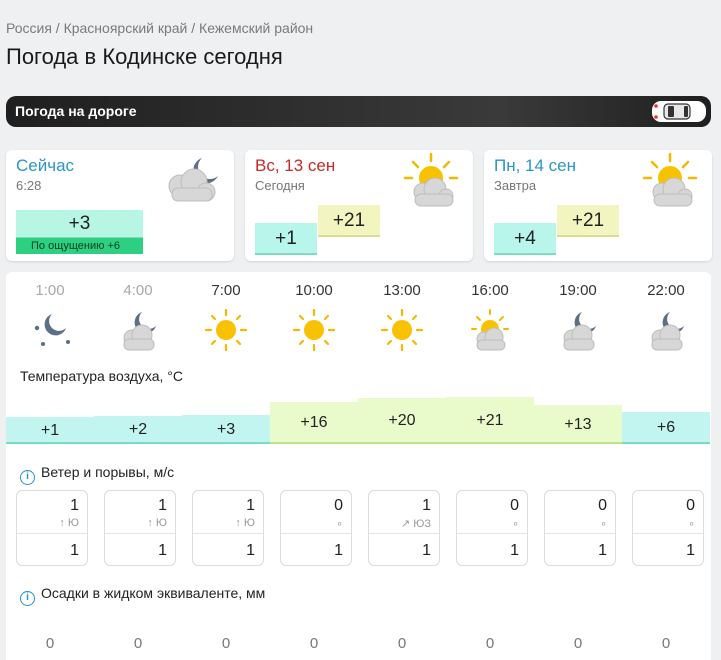  I want to click on current-title: Сейчас, so click(45, 165).